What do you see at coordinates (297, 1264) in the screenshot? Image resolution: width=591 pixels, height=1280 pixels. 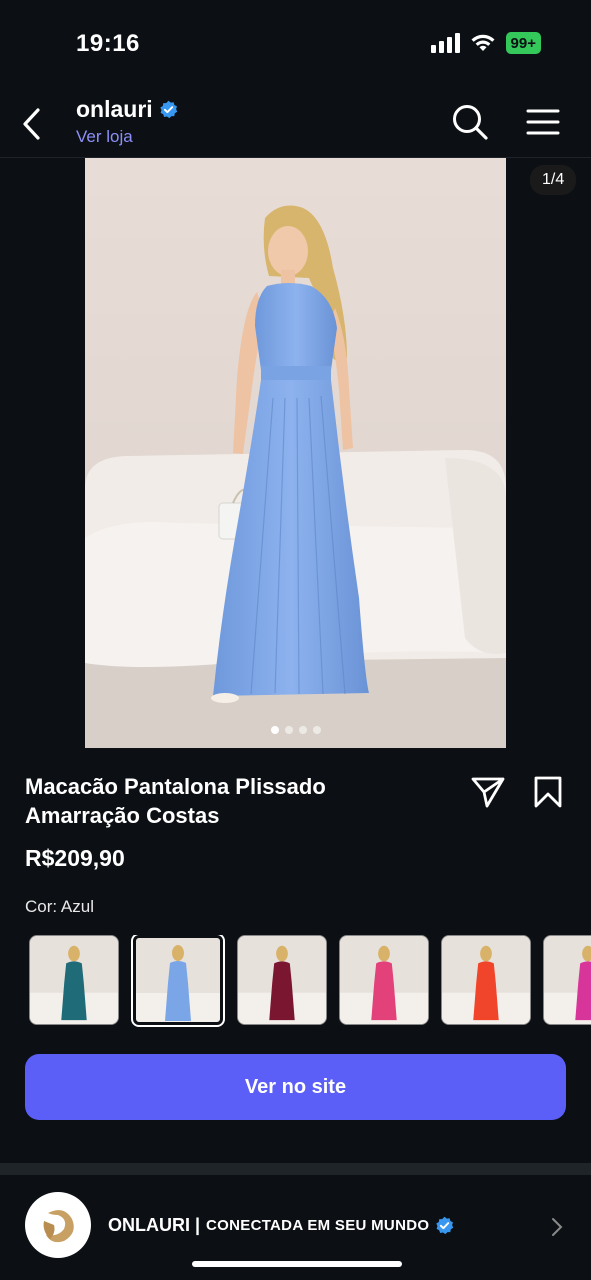 I see `home-indicator` at bounding box center [297, 1264].